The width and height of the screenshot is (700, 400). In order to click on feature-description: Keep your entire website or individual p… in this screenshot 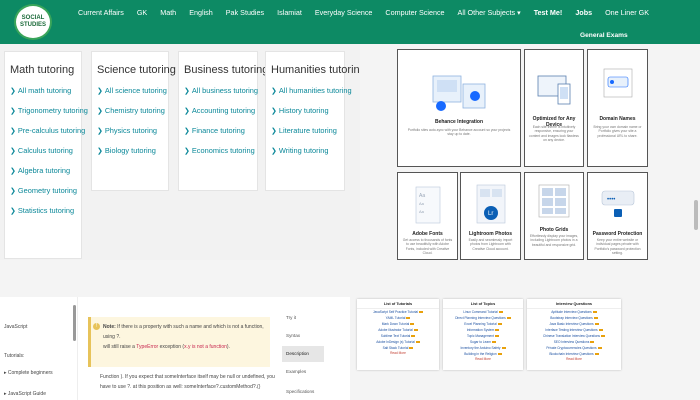, I will do `click(617, 247)`.